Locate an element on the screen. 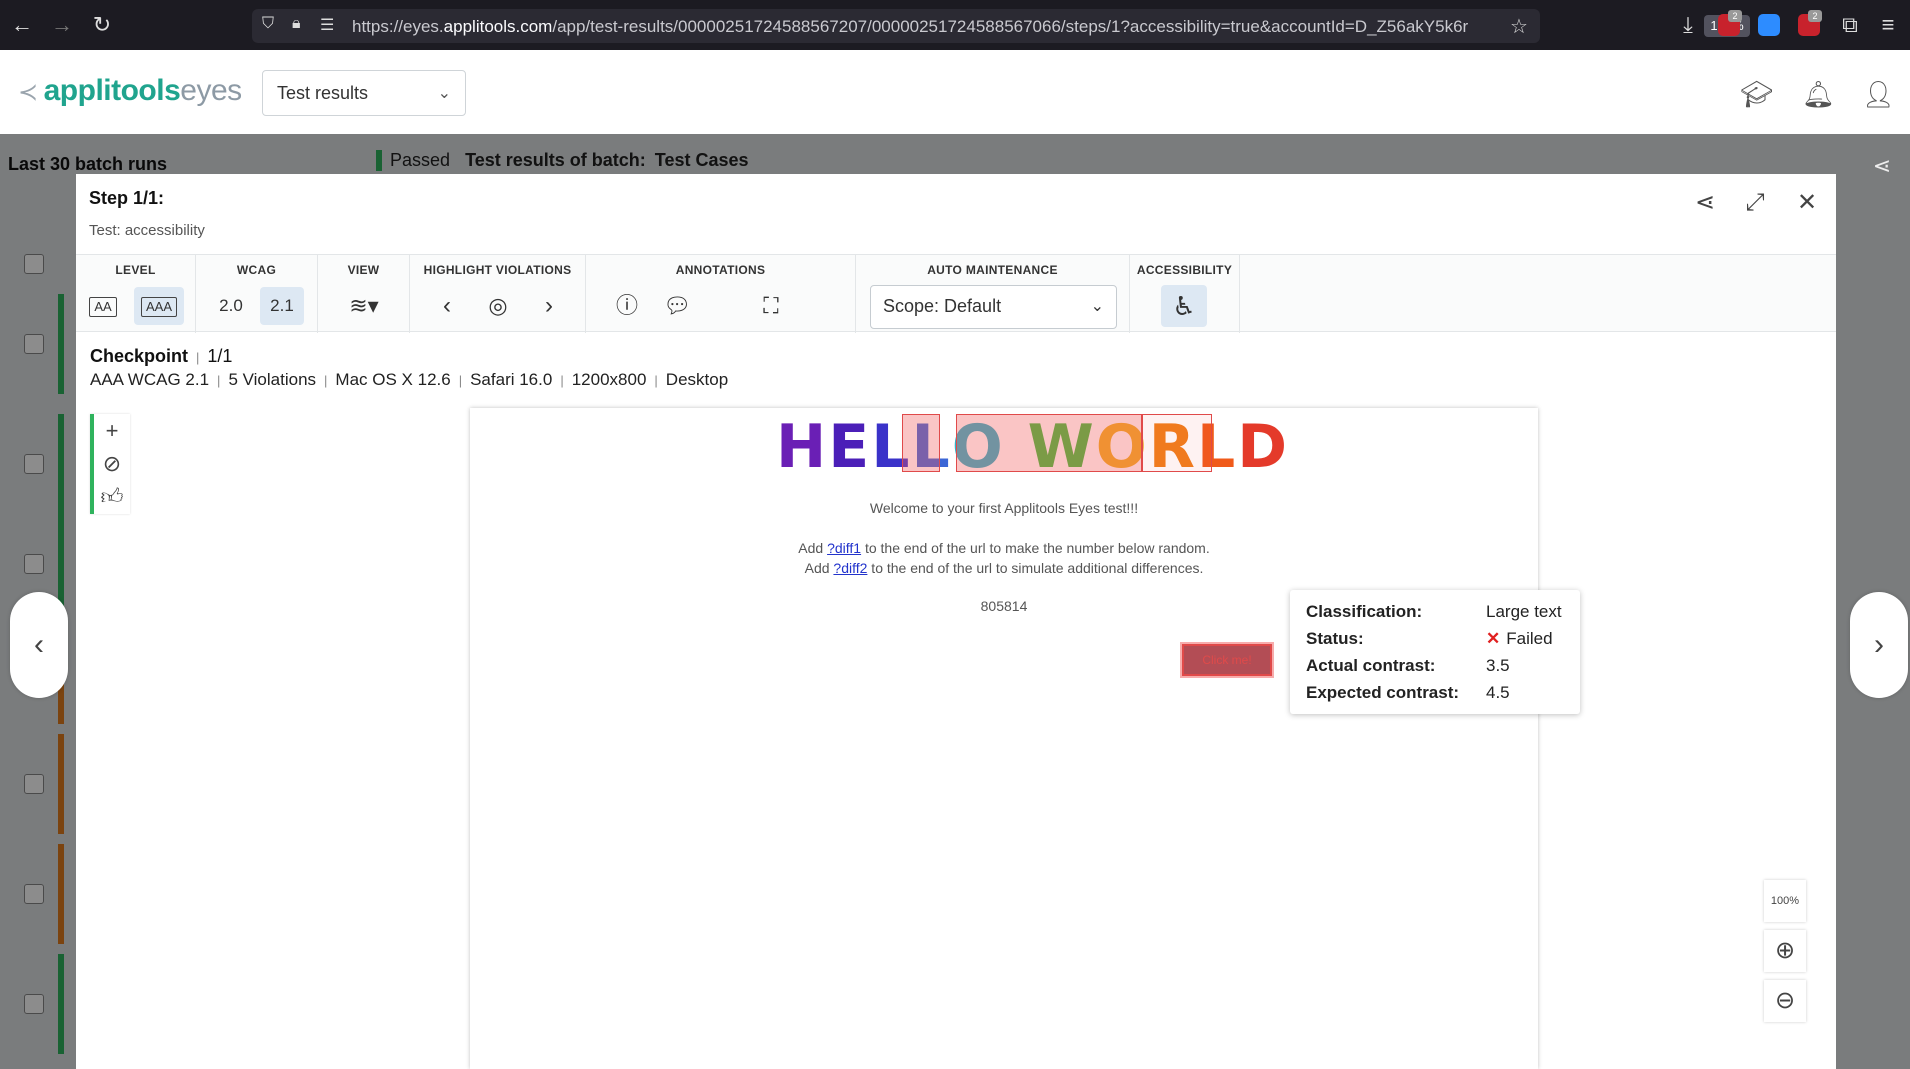  region-select-icon: ⛶ is located at coordinates (771, 306).